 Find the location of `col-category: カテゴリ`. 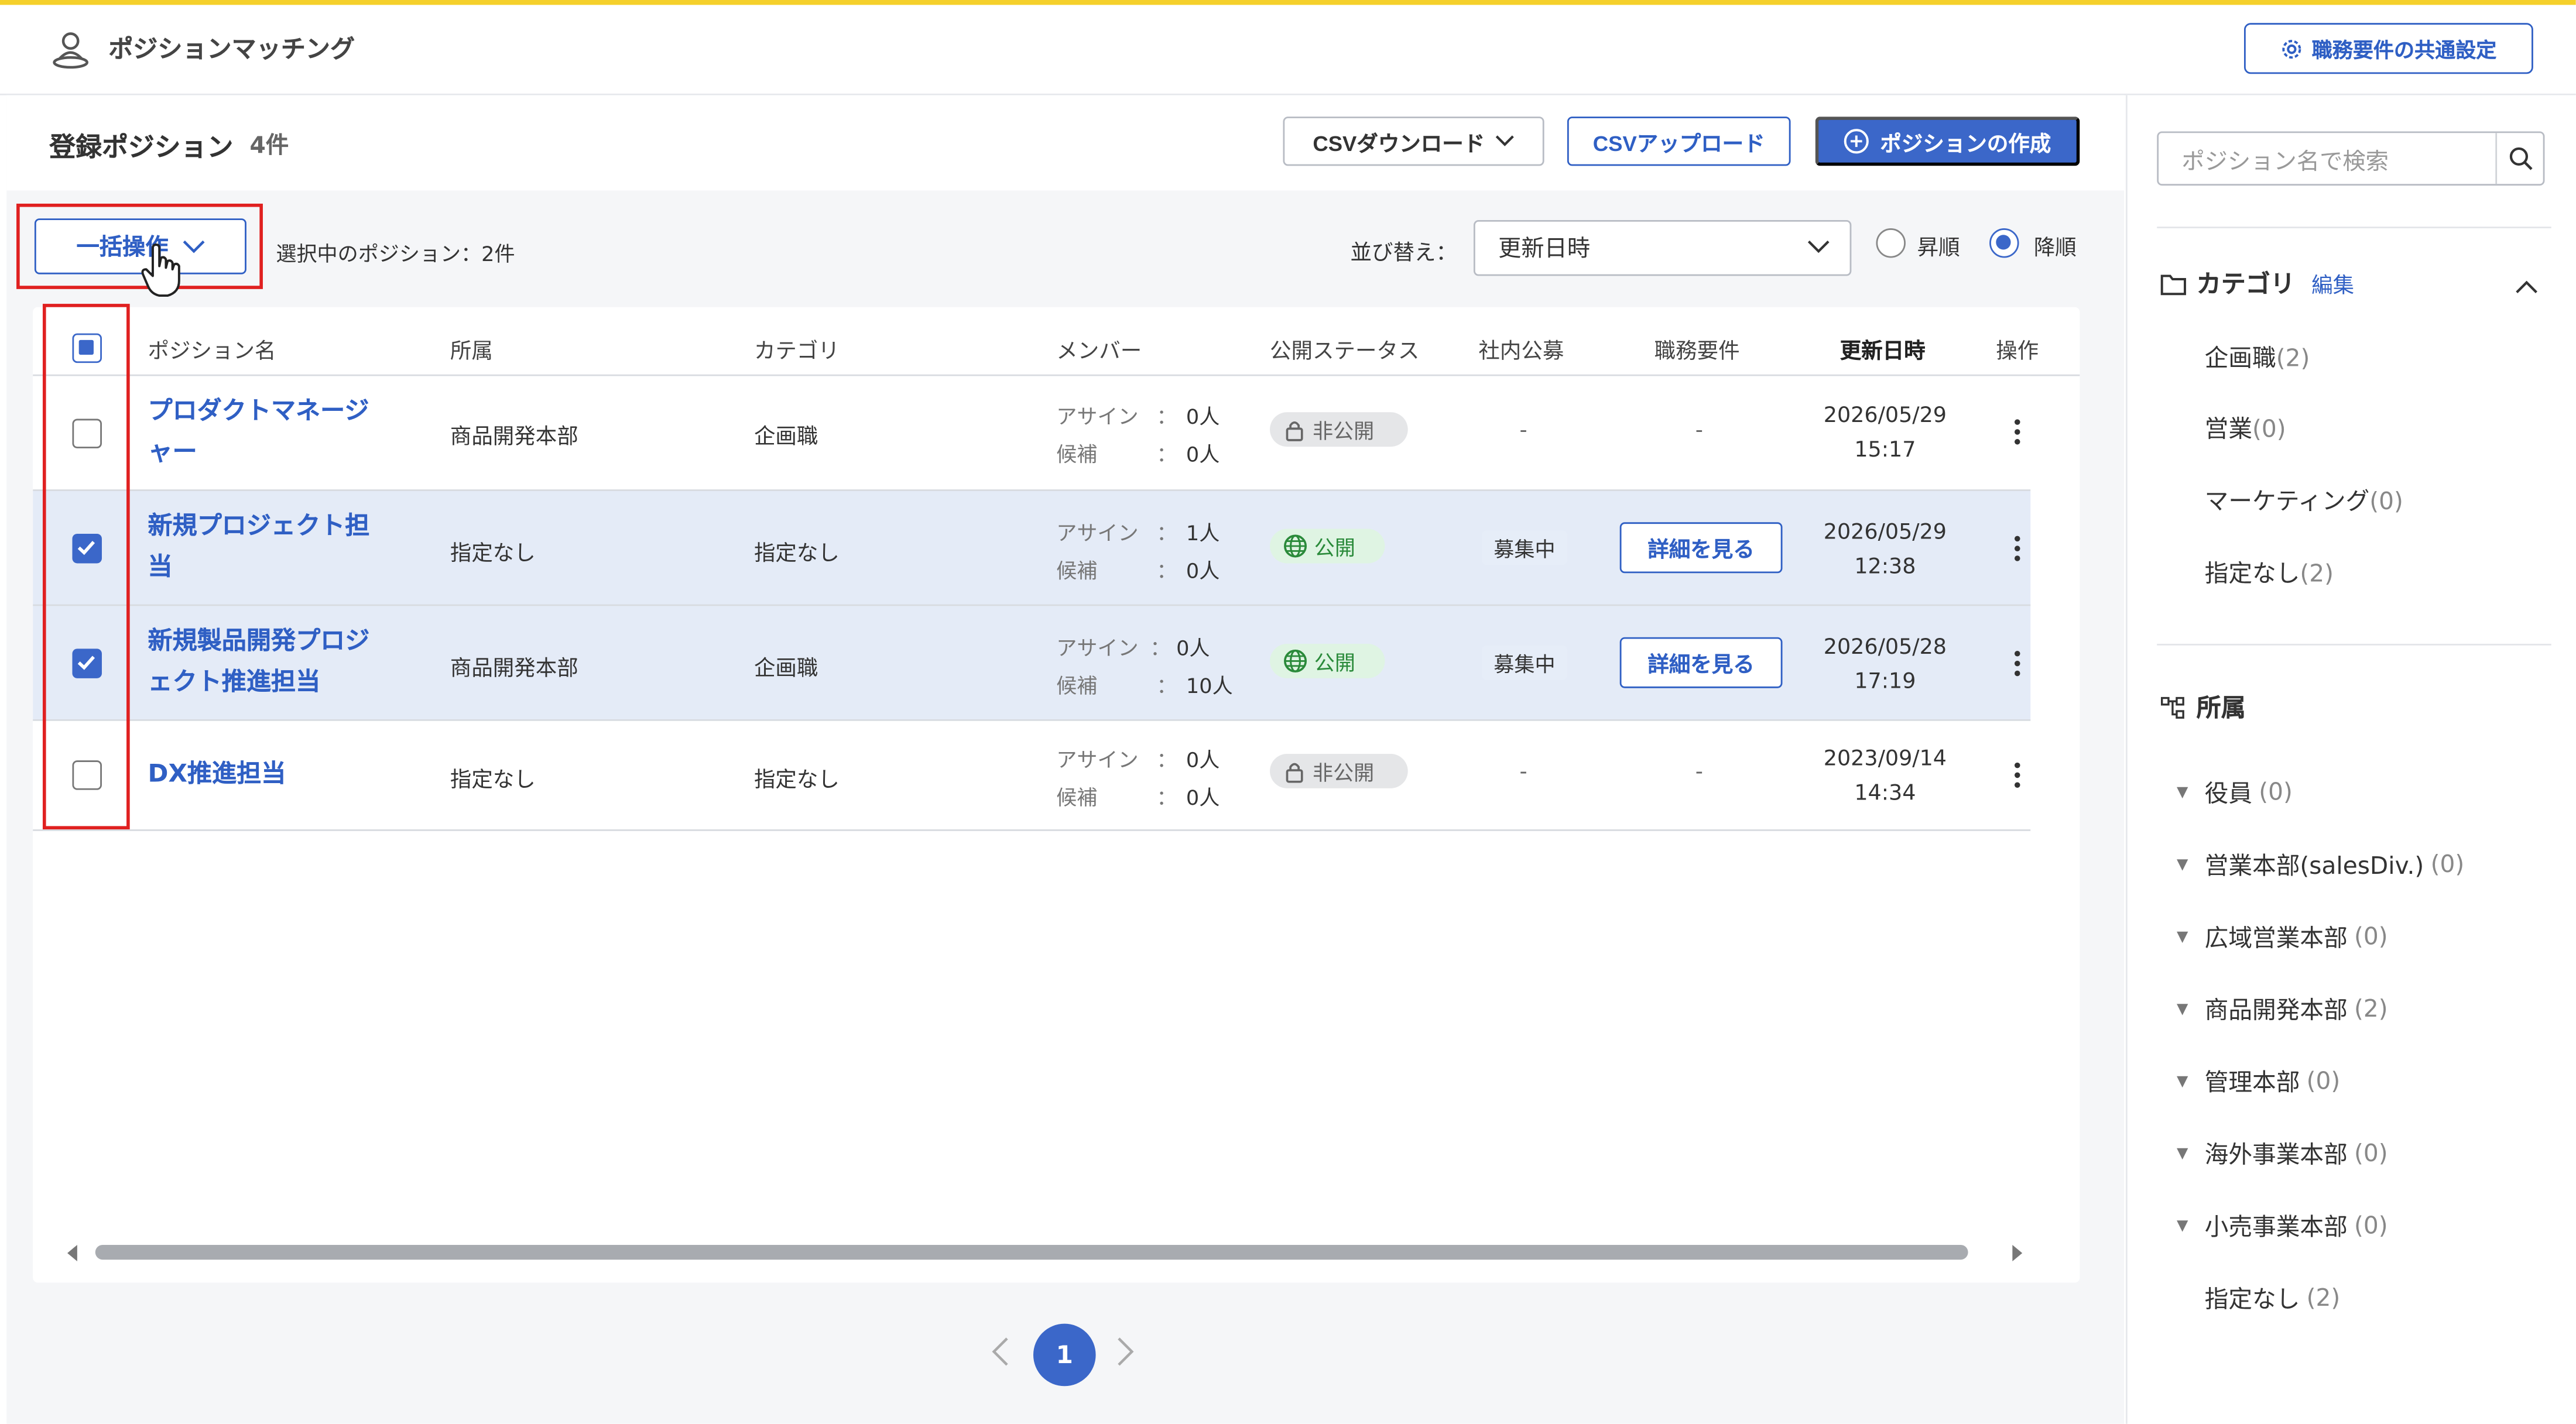

col-category: カテゴリ is located at coordinates (796, 352).